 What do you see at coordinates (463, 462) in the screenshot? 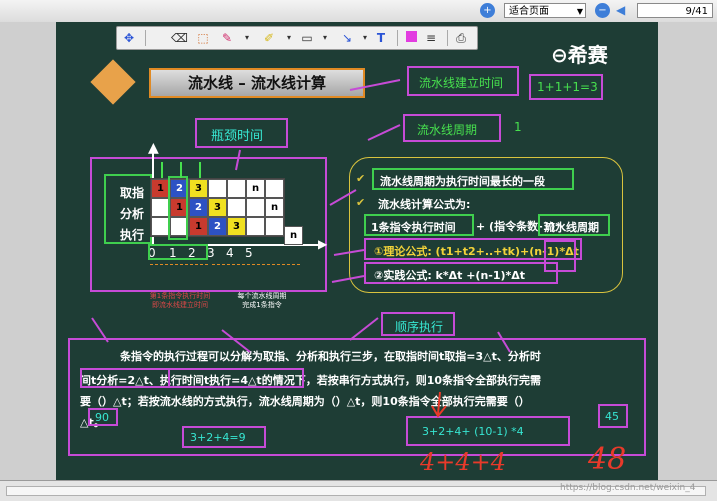
I see `handwritten-sum: 4+4+4` at bounding box center [463, 462].